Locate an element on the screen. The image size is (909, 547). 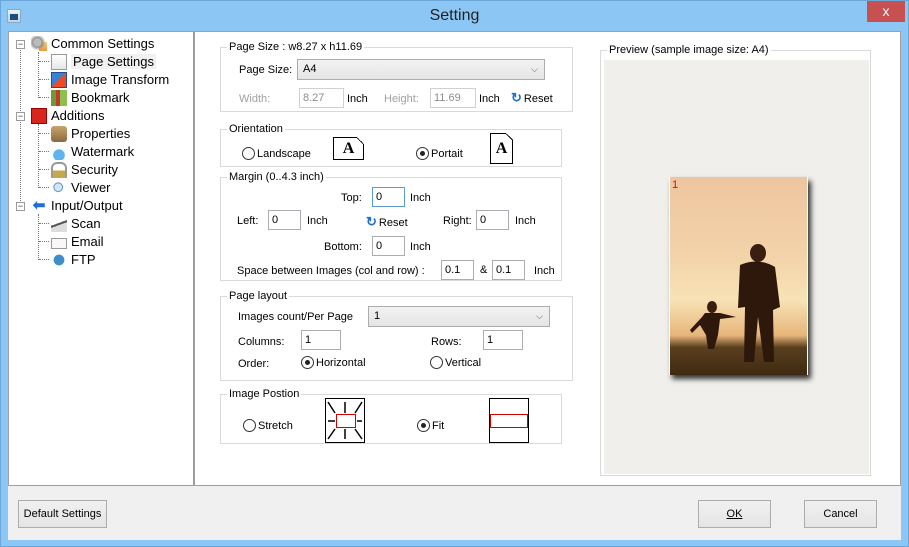
tree-item-bookmark: Bookmark is located at coordinates (90, 98).